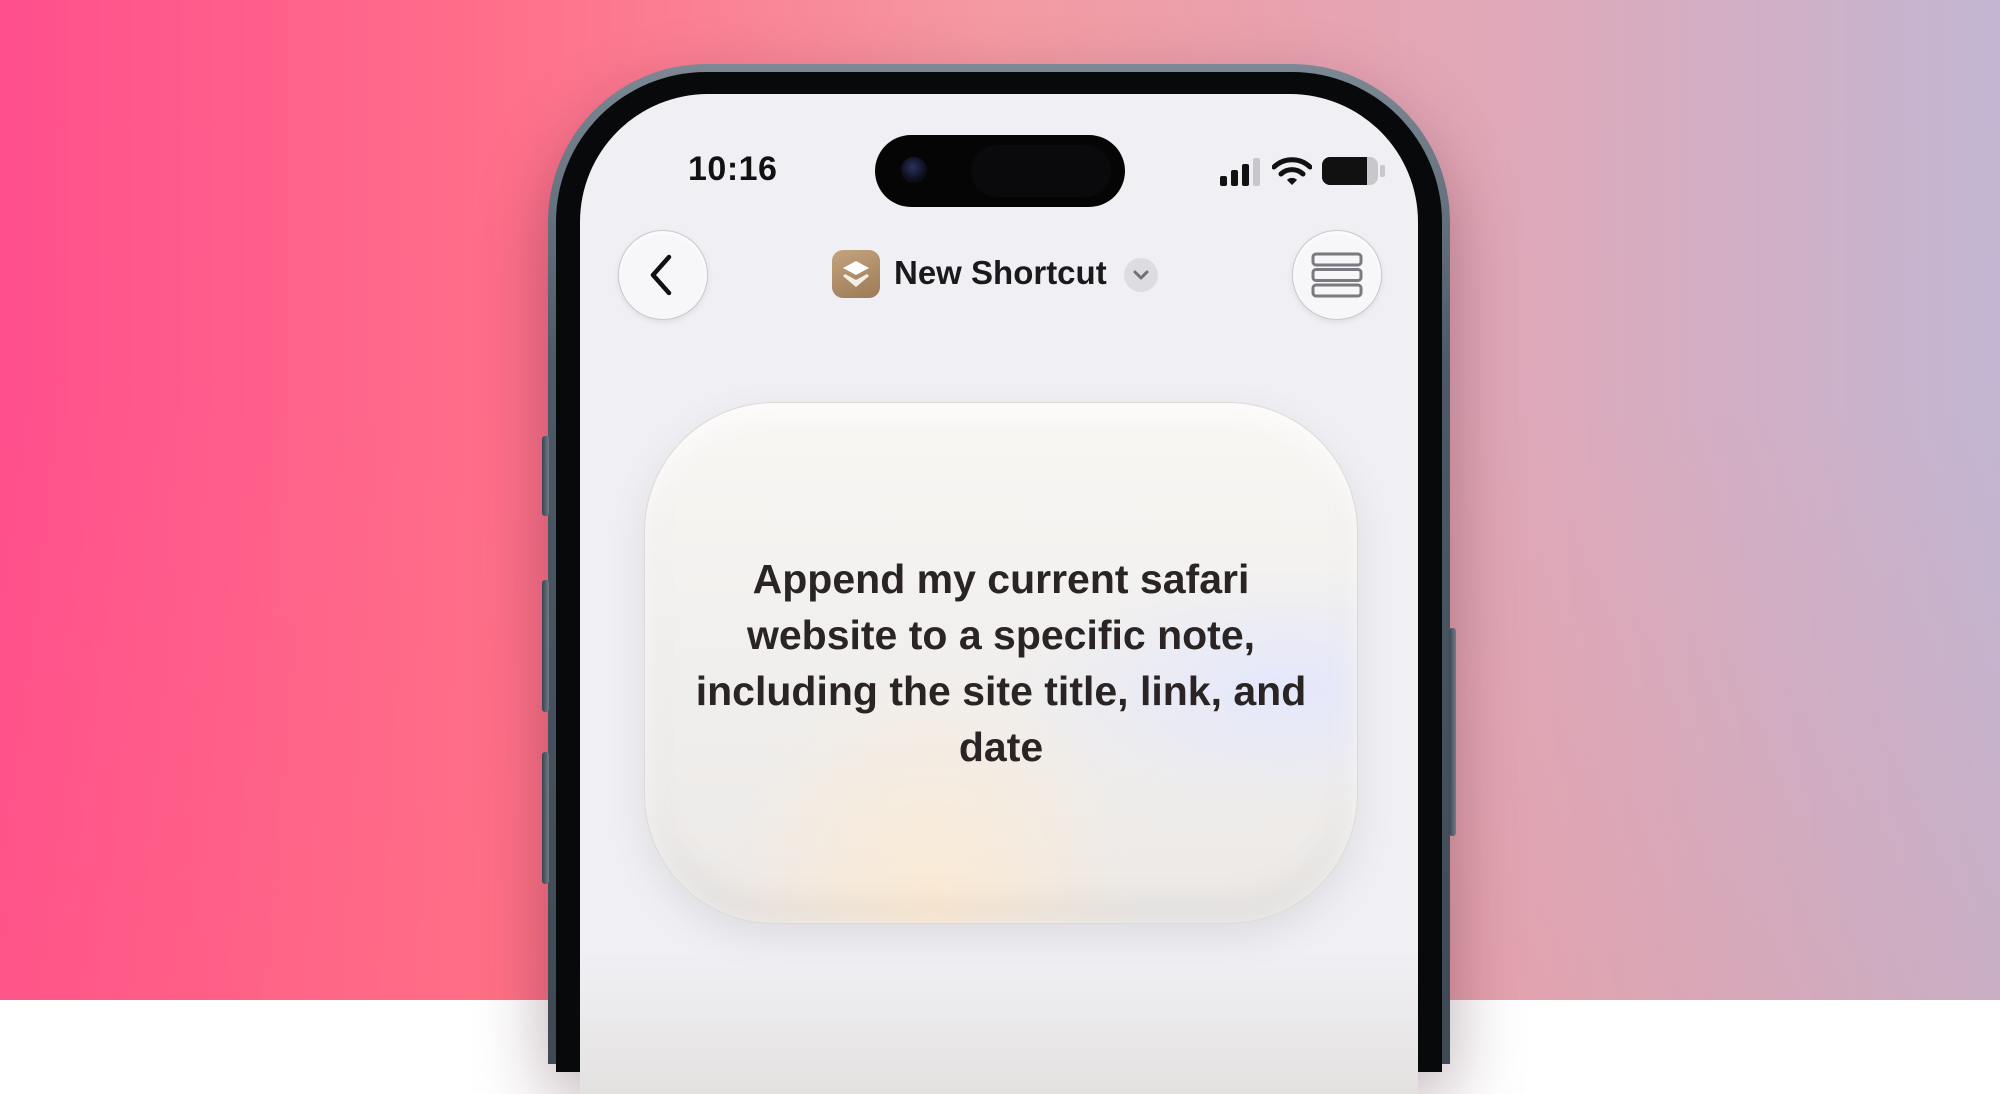 The image size is (2000, 1094). I want to click on shortcuts-app-icon, so click(856, 274).